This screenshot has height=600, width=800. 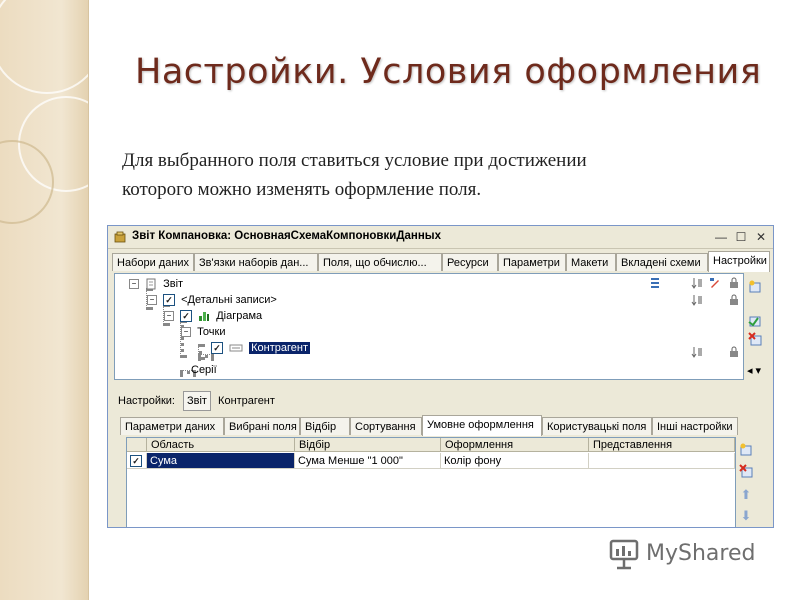 What do you see at coordinates (624, 554) in the screenshot?
I see `myshared-logo-icon` at bounding box center [624, 554].